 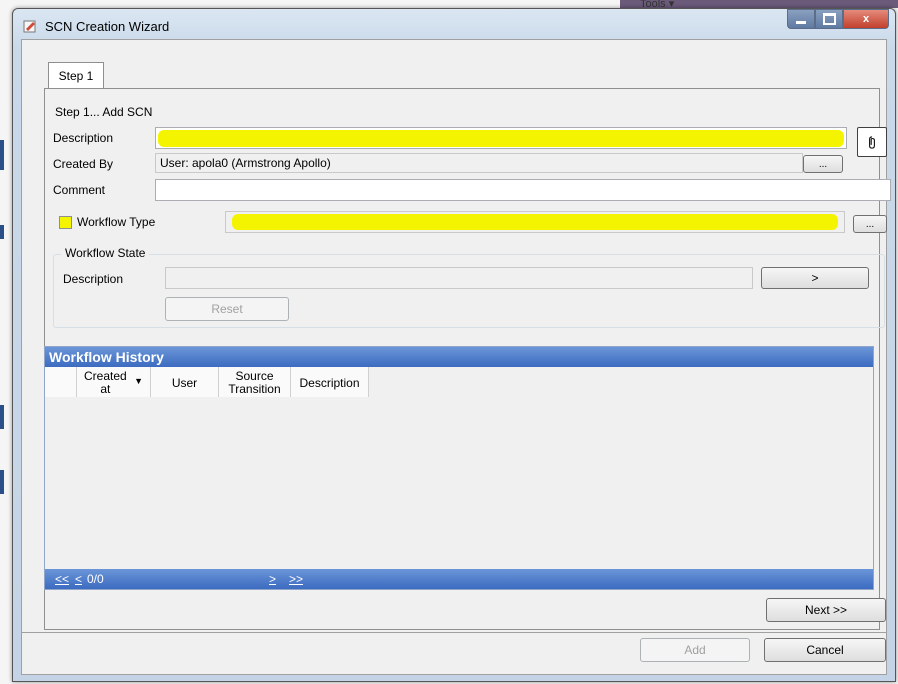 I want to click on step-heading: Step 1... Add SCN, so click(x=104, y=112).